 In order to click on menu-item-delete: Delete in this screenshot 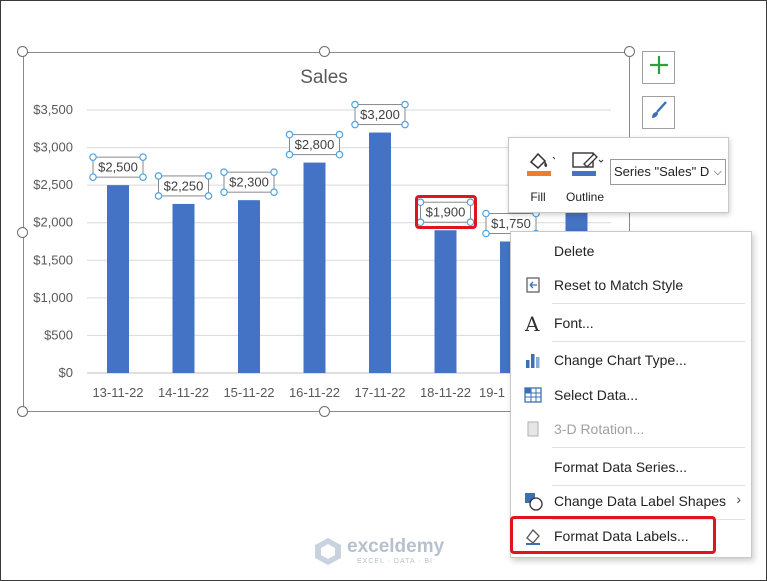, I will do `click(631, 251)`.